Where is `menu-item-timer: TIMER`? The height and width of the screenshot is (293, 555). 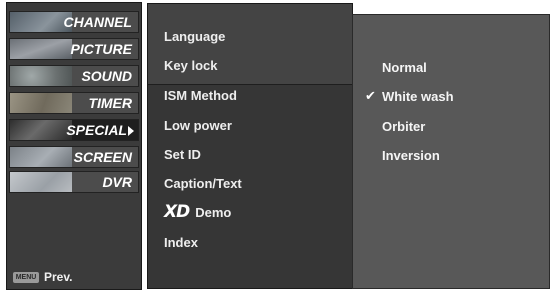 menu-item-timer: TIMER is located at coordinates (74, 103).